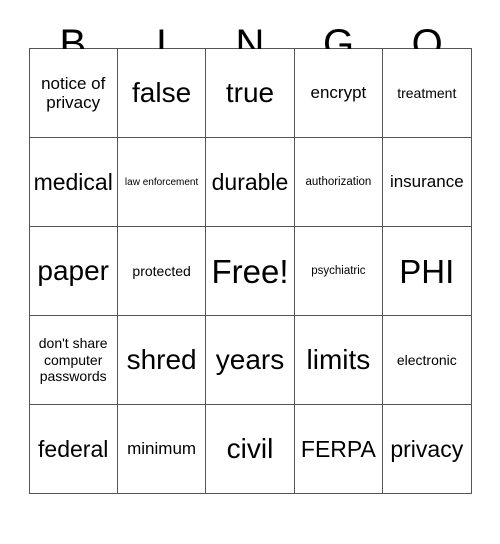 The height and width of the screenshot is (544, 500). I want to click on bingo-cell: protected, so click(162, 271).